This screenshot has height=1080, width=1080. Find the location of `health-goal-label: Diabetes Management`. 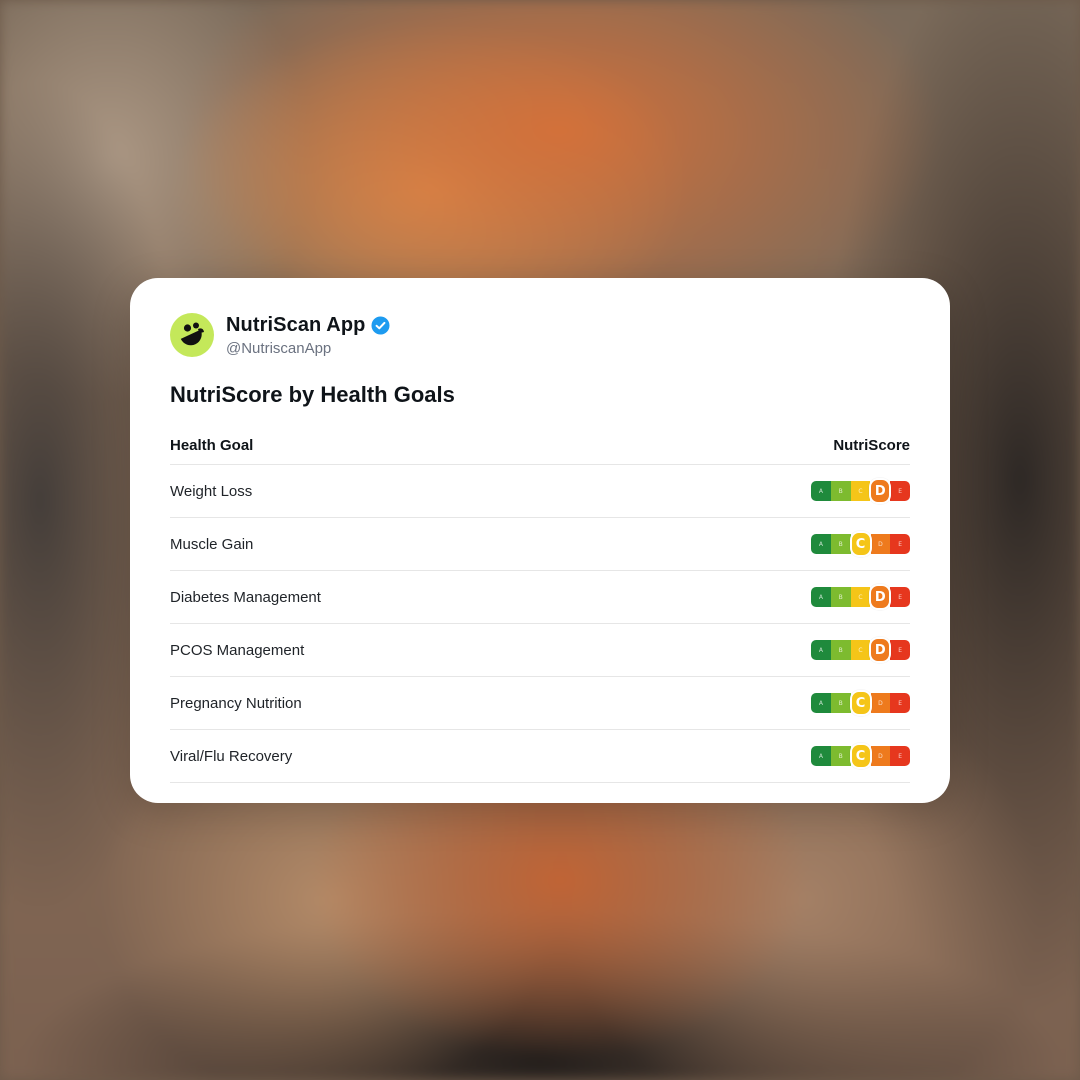

health-goal-label: Diabetes Management is located at coordinates (245, 597).